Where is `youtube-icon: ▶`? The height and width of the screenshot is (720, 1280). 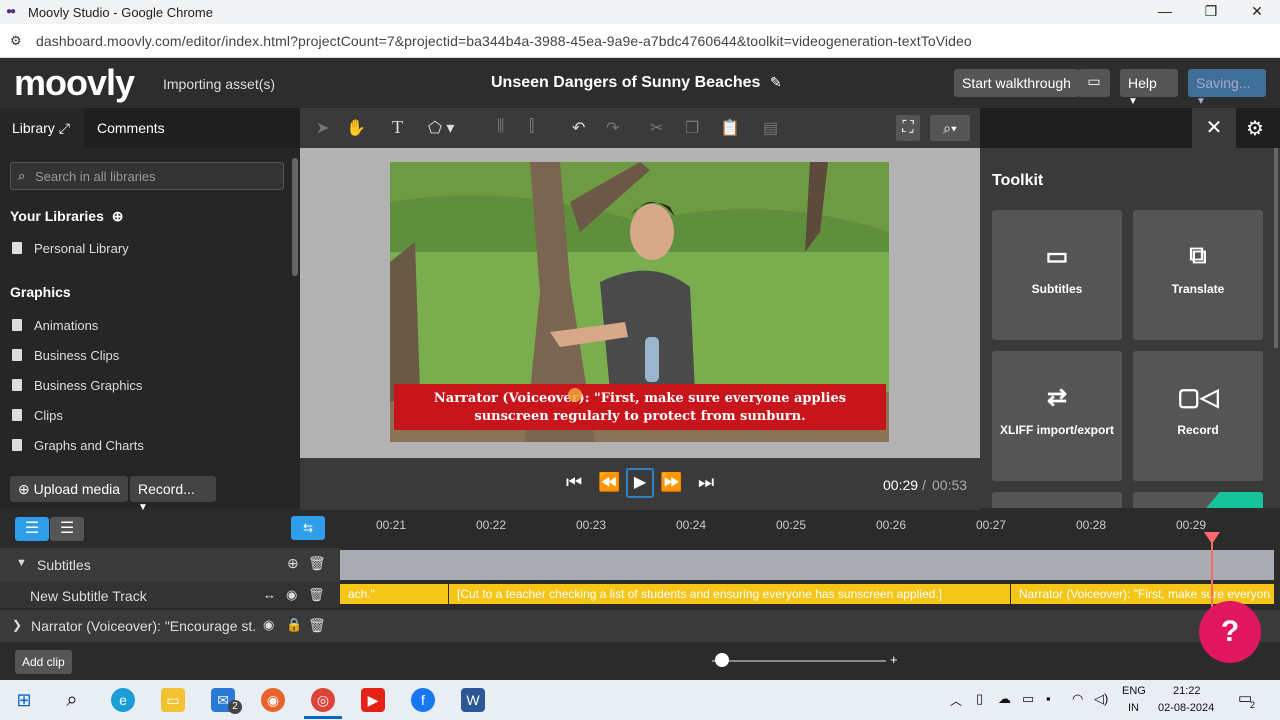 youtube-icon: ▶ is located at coordinates (373, 700).